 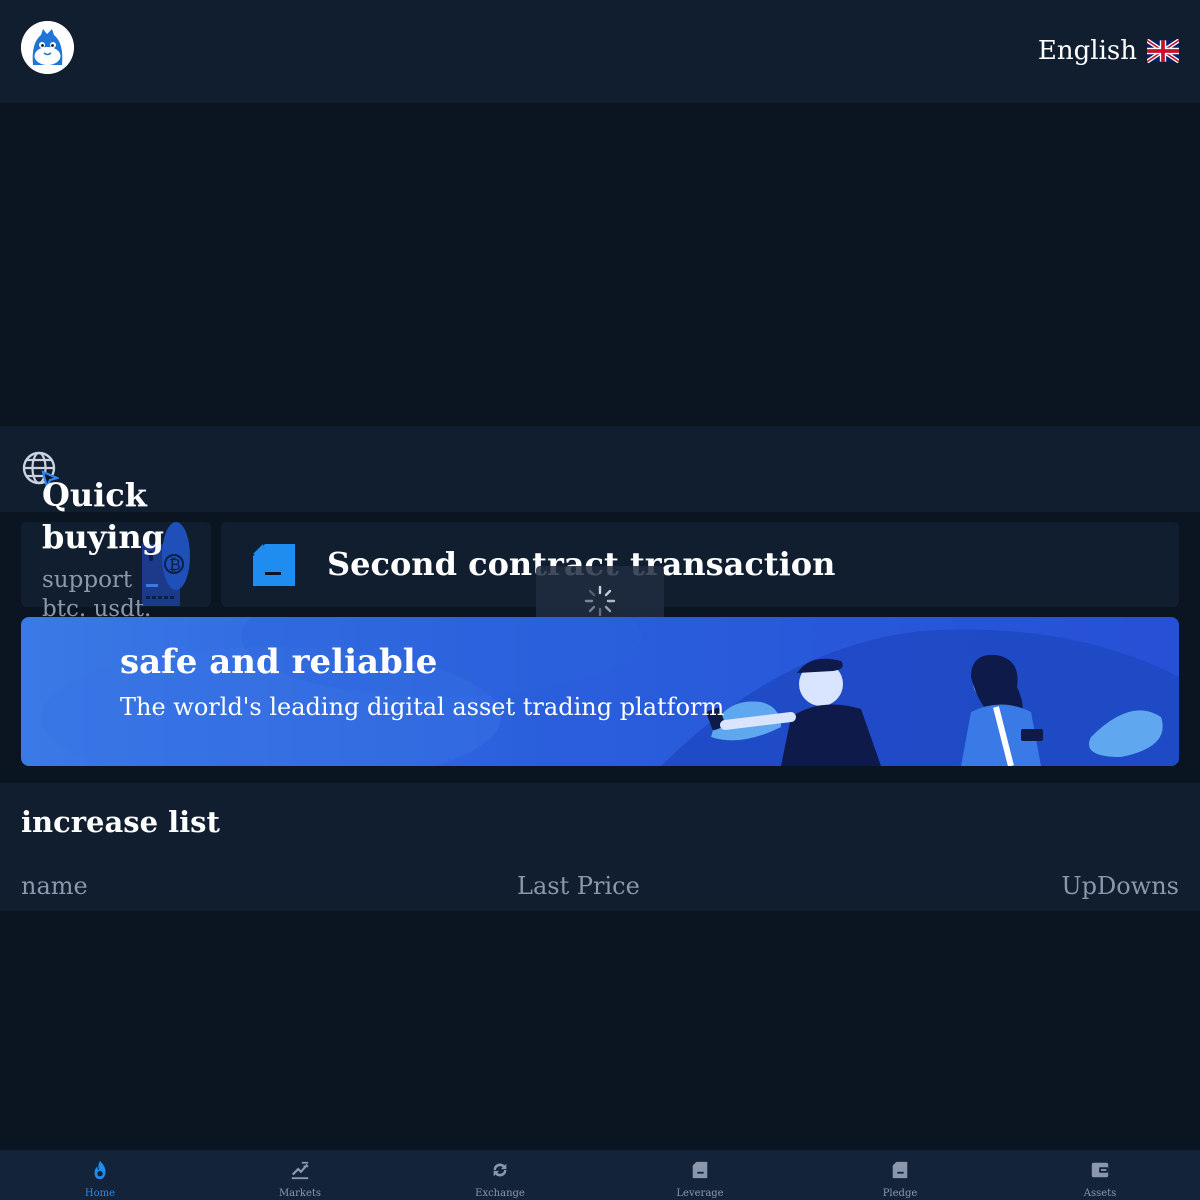 I want to click on column-header-name: name, so click(x=54, y=886).